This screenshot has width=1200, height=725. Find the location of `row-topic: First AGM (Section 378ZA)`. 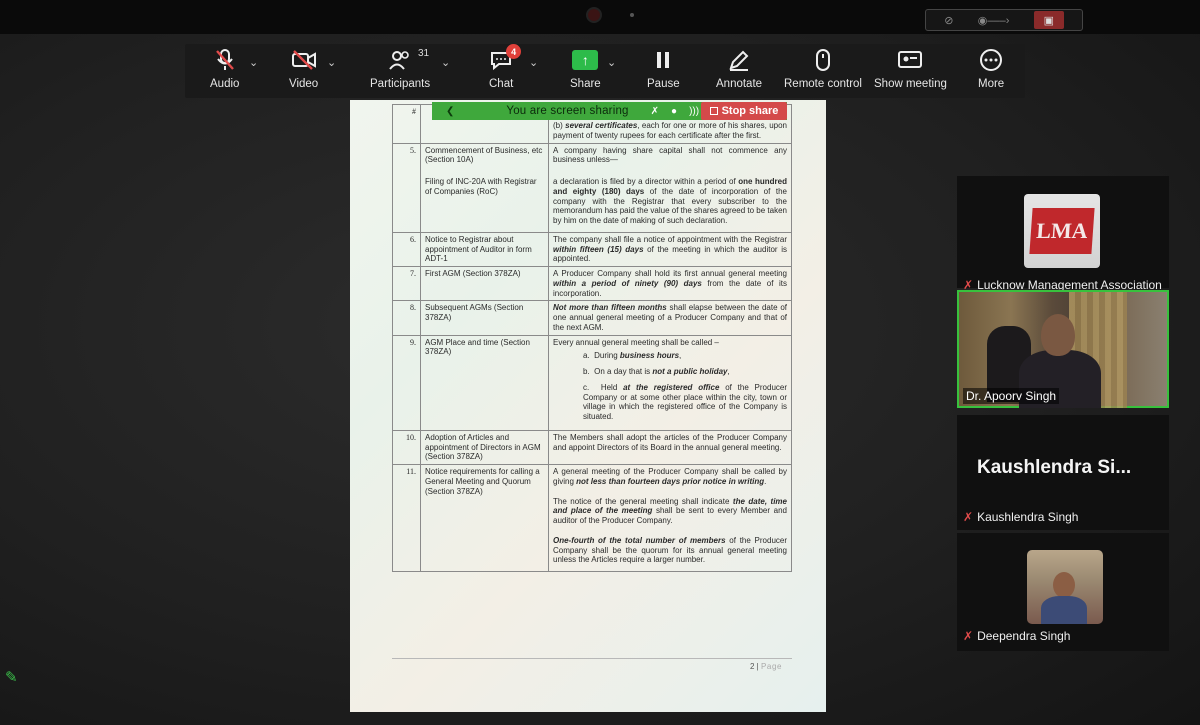

row-topic: First AGM (Section 378ZA) is located at coordinates (484, 283).